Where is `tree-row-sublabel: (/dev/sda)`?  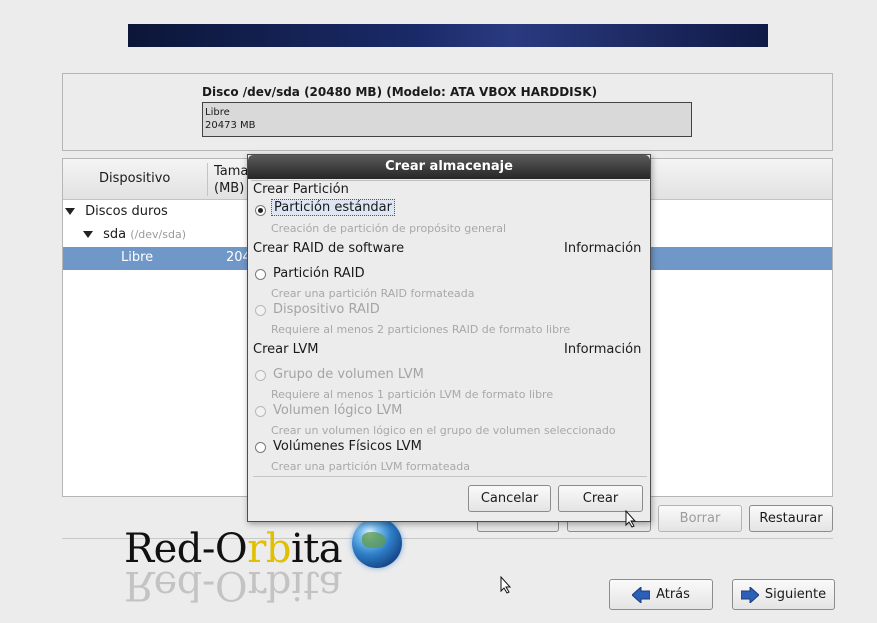
tree-row-sublabel: (/dev/sda) is located at coordinates (158, 234).